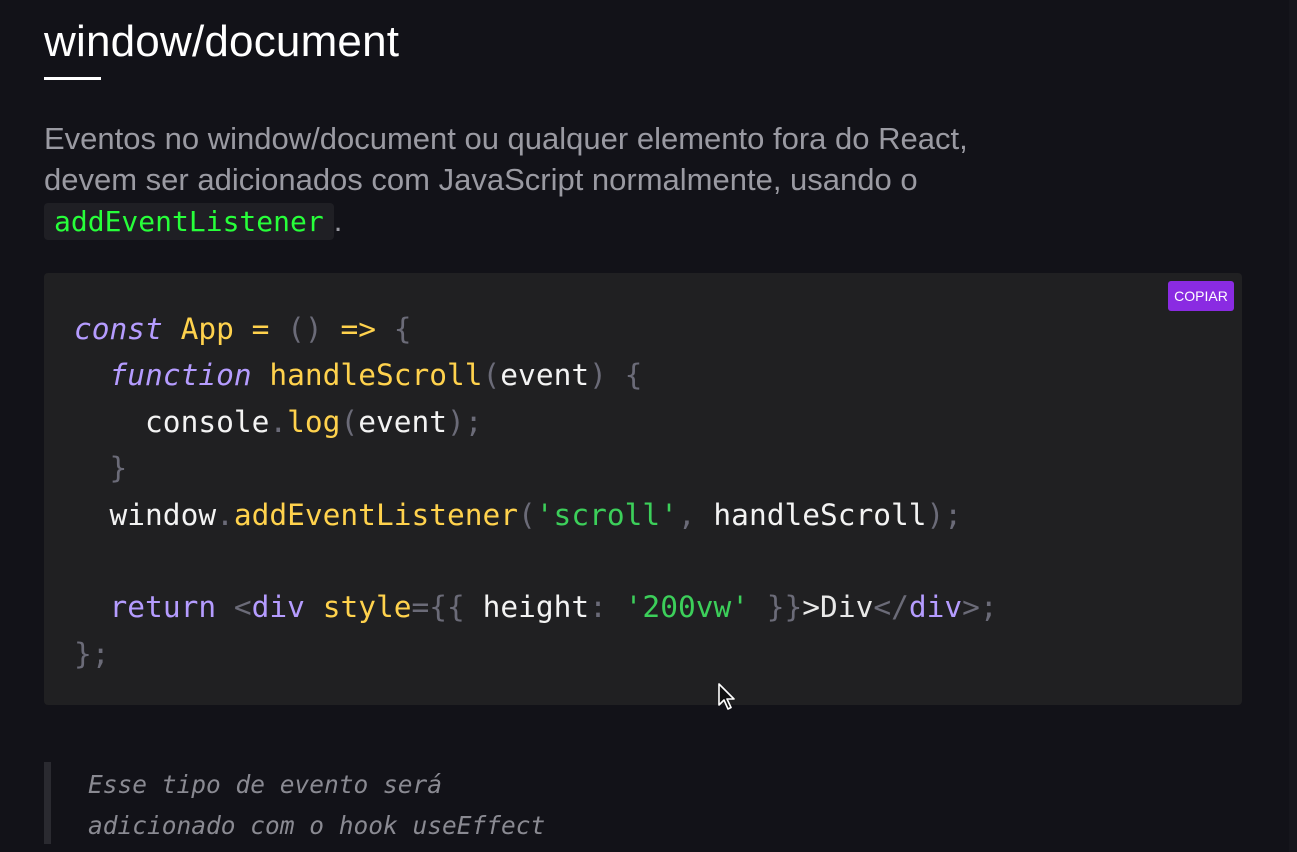  Describe the element at coordinates (172, 421) in the screenshot. I see `code-token: console` at that location.